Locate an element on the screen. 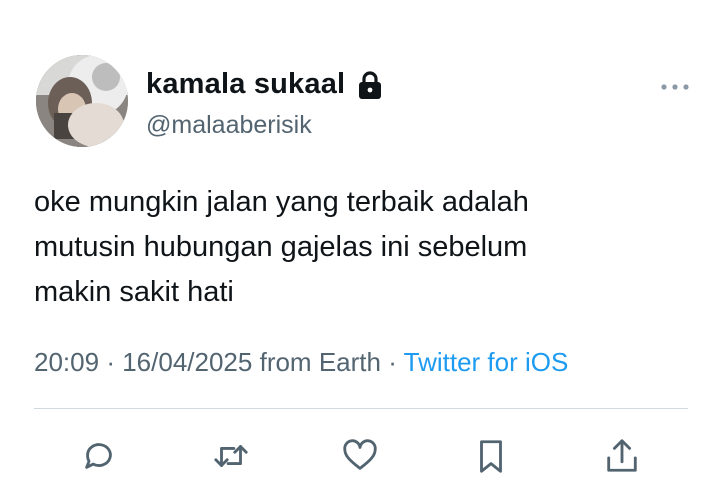 The width and height of the screenshot is (720, 499). lock-icon is located at coordinates (370, 85).